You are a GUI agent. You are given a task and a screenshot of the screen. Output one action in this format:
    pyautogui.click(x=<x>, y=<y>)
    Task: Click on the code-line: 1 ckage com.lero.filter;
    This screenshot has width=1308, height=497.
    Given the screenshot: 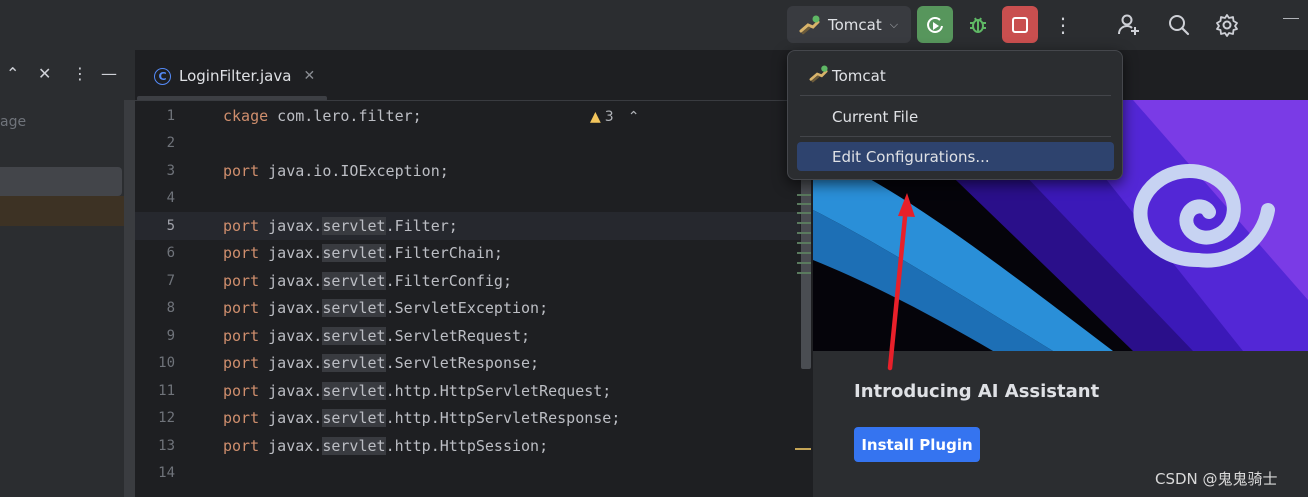 What is the action you would take?
    pyautogui.click(x=467, y=116)
    